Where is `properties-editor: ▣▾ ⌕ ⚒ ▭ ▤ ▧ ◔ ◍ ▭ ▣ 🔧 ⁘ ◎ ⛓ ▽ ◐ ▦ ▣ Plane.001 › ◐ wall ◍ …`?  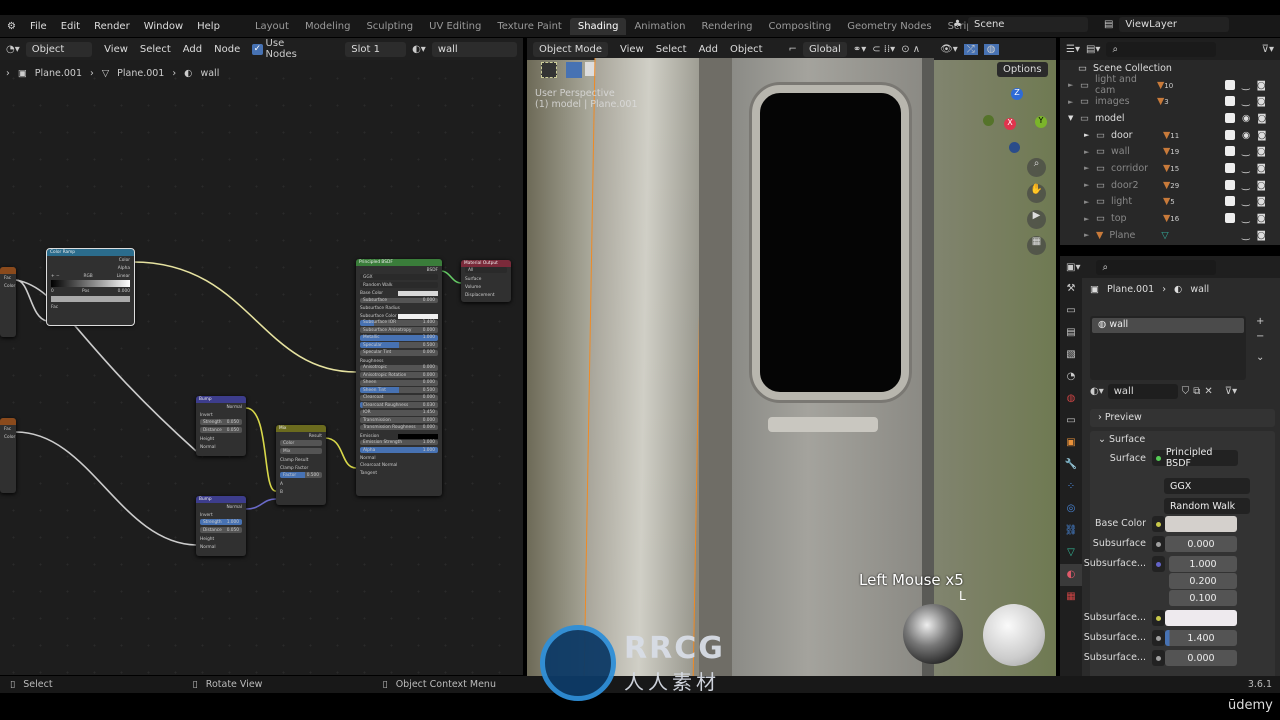
properties-editor: ▣▾ ⌕ ⚒ ▭ ▤ ▧ ◔ ◍ ▭ ▣ 🔧 ⁘ ◎ ⛓ ▽ ◐ ▦ ▣ Plane.001 › ◐ wall ◍ … is located at coordinates (1170, 468).